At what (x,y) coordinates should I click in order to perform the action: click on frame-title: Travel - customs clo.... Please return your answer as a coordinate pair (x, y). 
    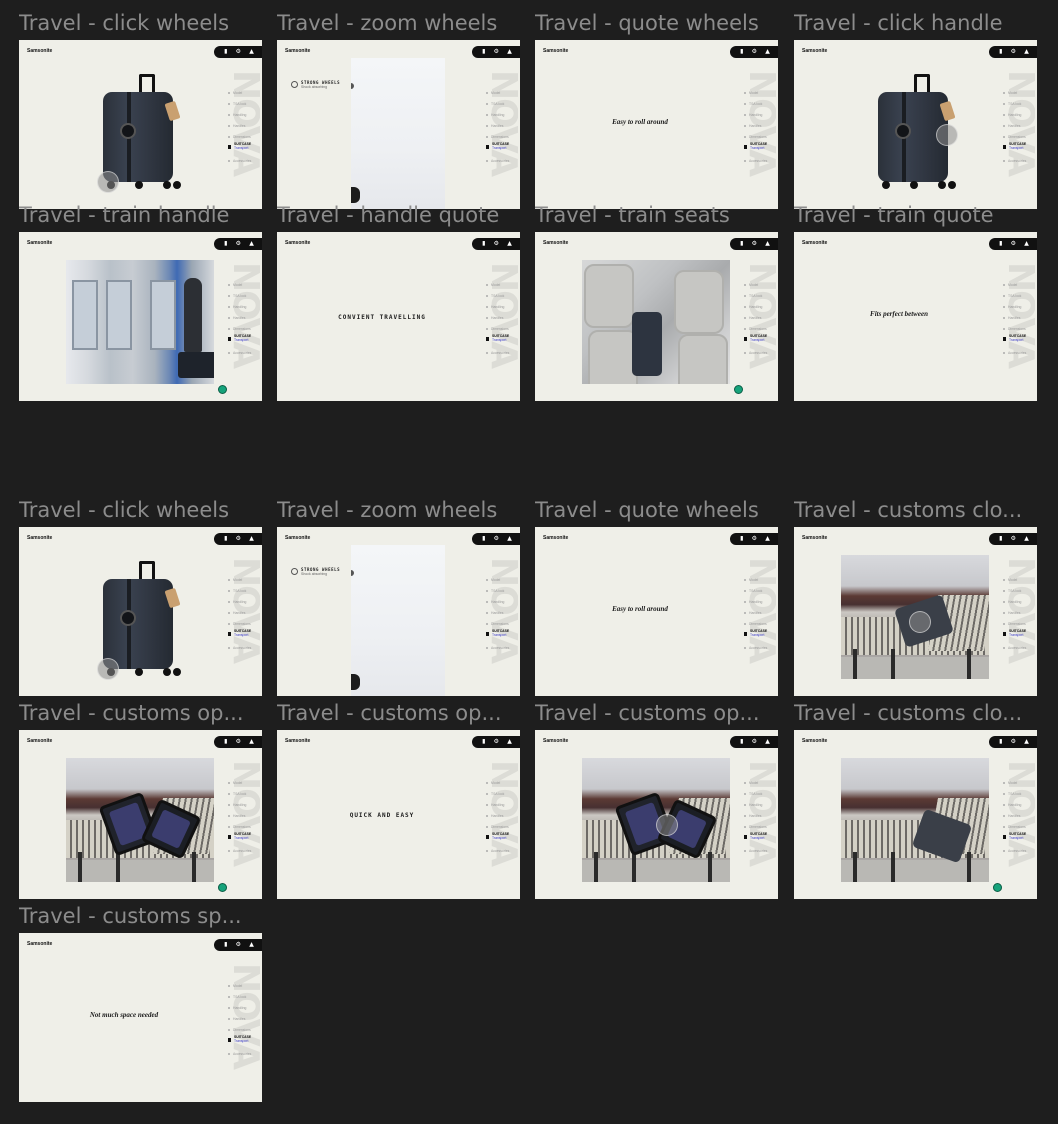
    Looking at the image, I should click on (916, 510).